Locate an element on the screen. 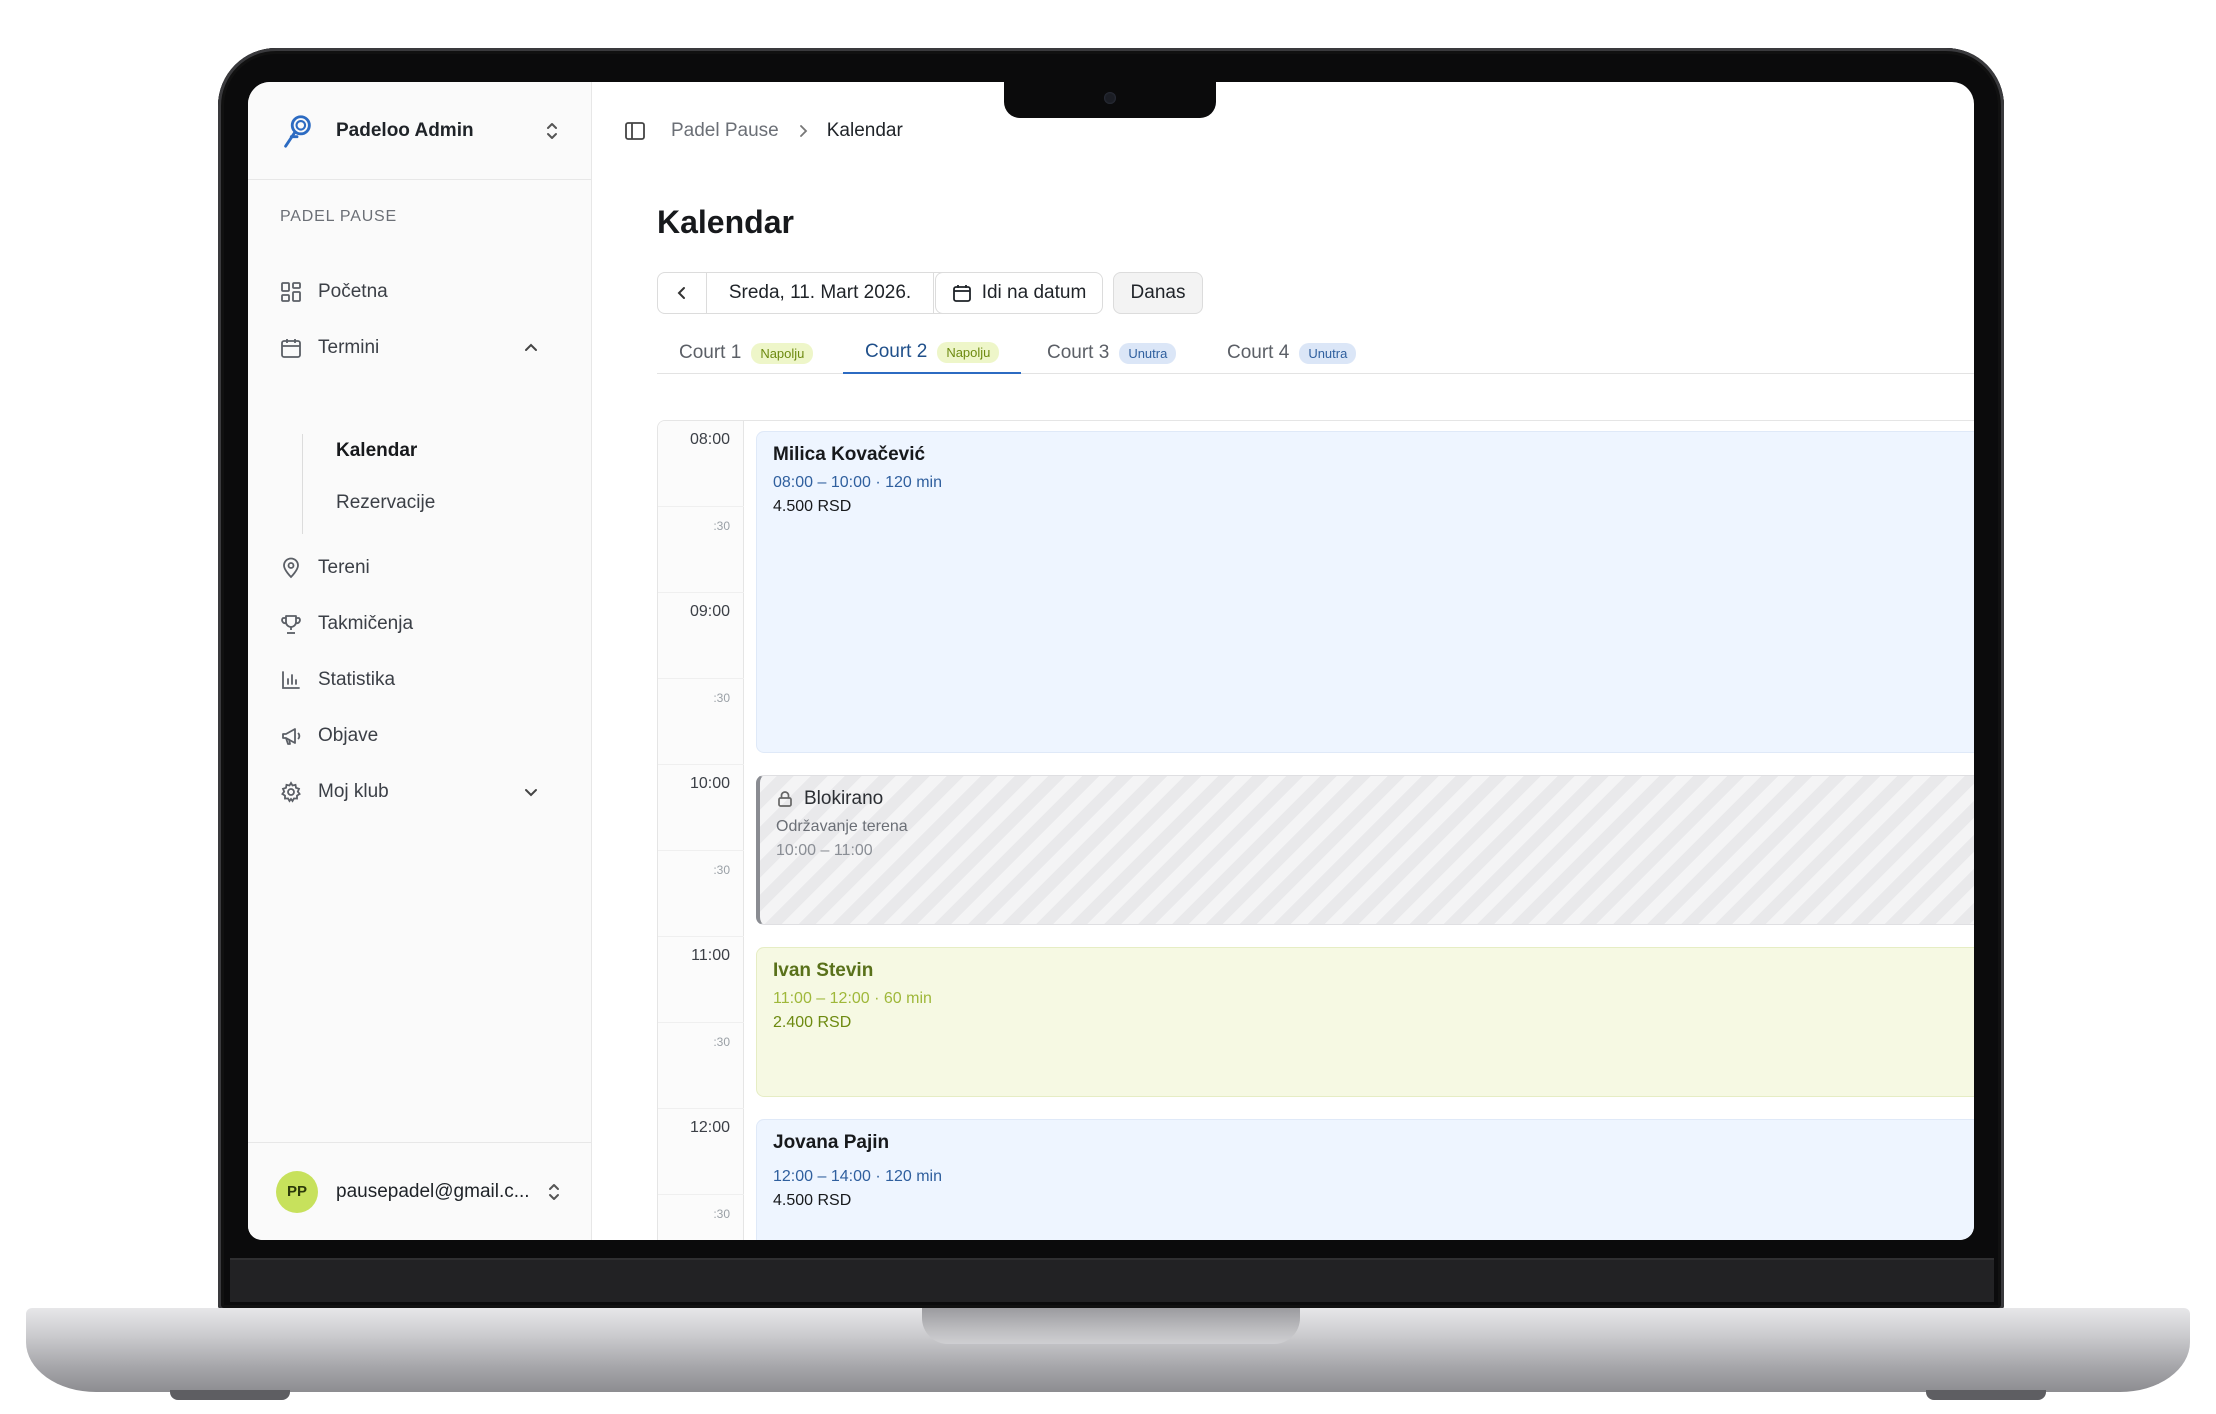 The height and width of the screenshot is (1414, 2216). event-time: 10:00 – 11:00 is located at coordinates (824, 850).